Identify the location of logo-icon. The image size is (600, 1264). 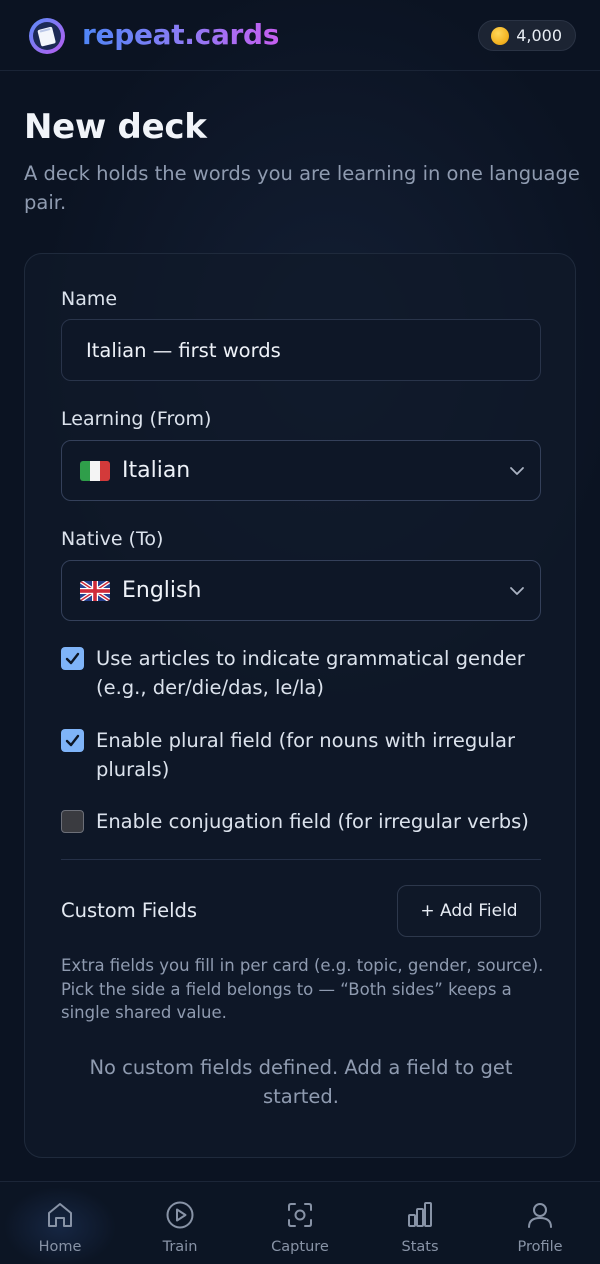
(47, 36).